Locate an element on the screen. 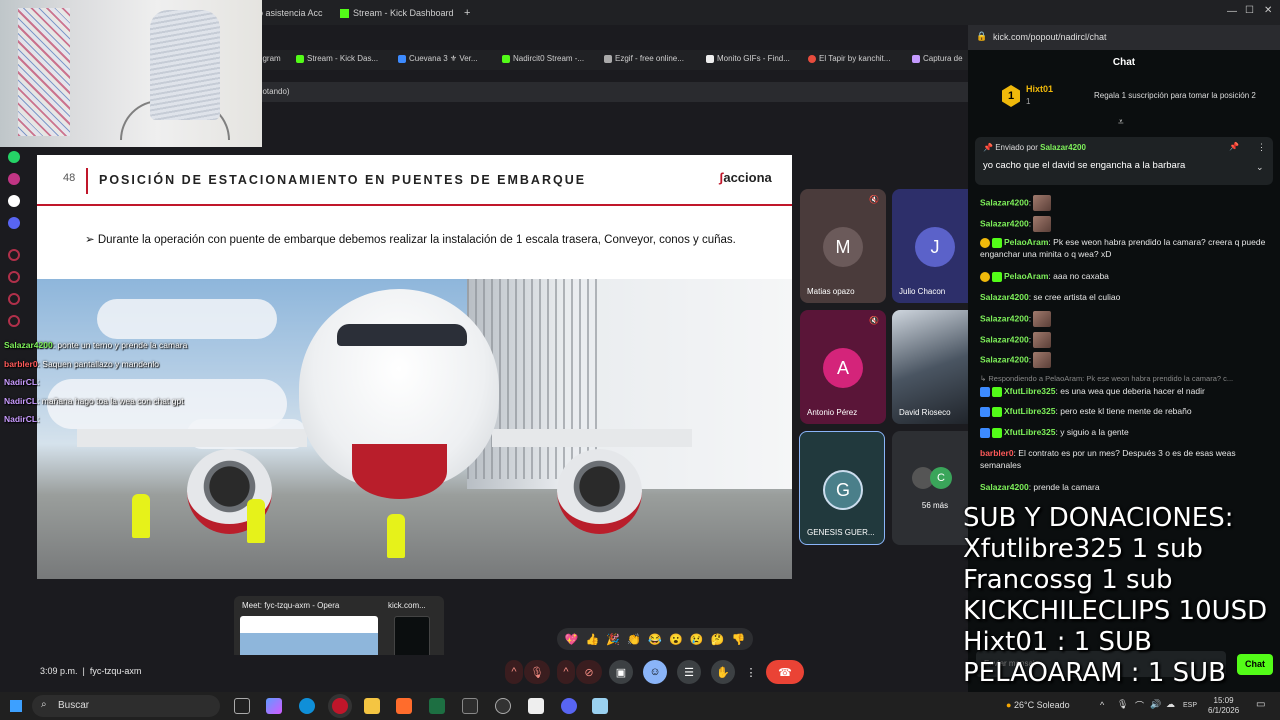  reaction-thinking: 🤔 is located at coordinates (718, 639).